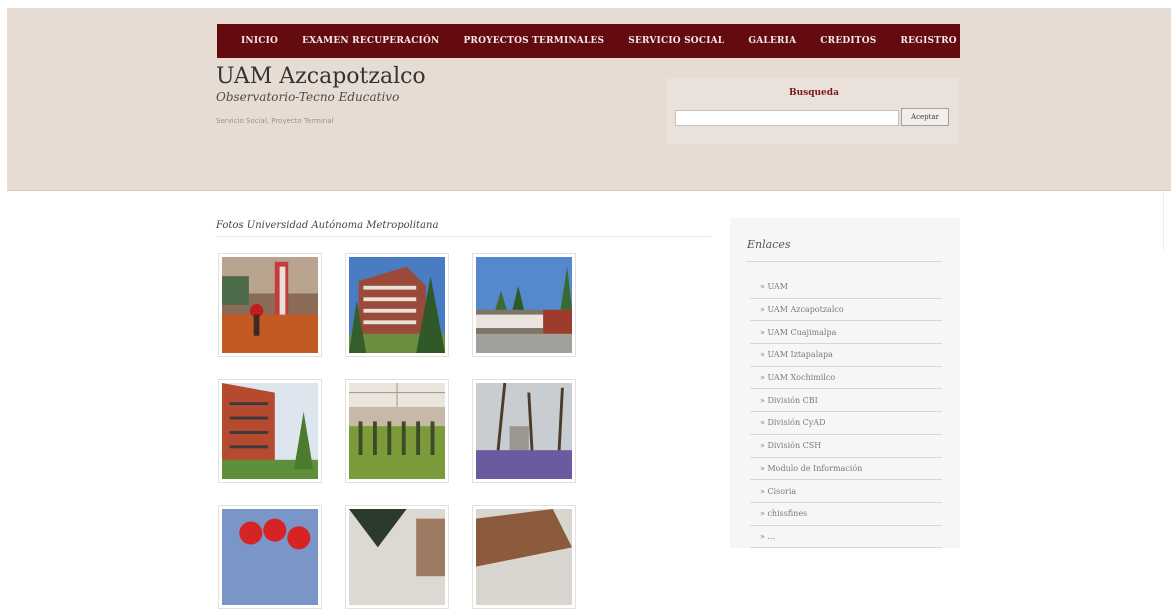  What do you see at coordinates (275, 121) in the screenshot?
I see `site-tagline: Servicio Social, Proyecto Terminal` at bounding box center [275, 121].